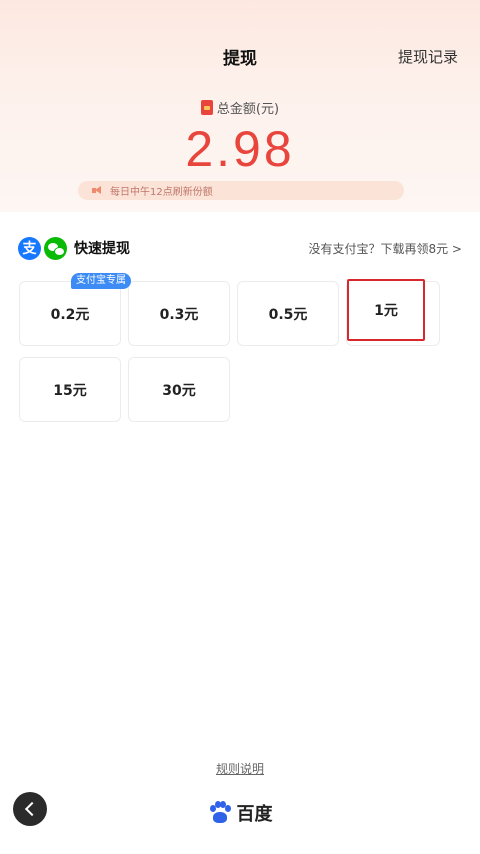  What do you see at coordinates (385, 248) in the screenshot?
I see `download-alipay-link: 没有支付宝？下载再领8元 >` at bounding box center [385, 248].